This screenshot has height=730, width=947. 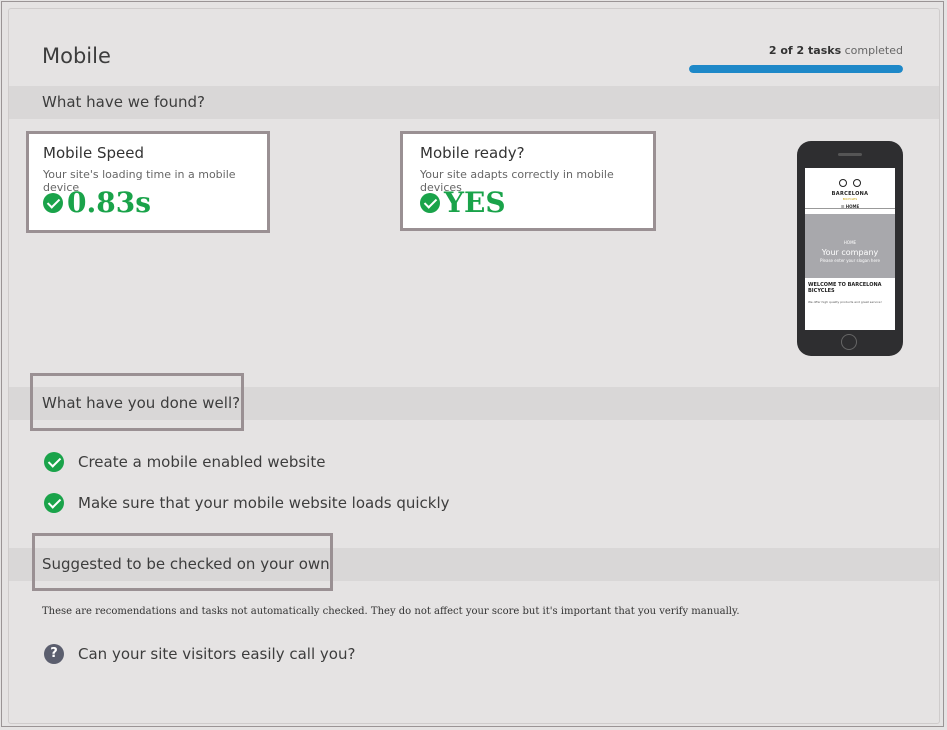 I want to click on progress-bar-fill, so click(x=796, y=69).